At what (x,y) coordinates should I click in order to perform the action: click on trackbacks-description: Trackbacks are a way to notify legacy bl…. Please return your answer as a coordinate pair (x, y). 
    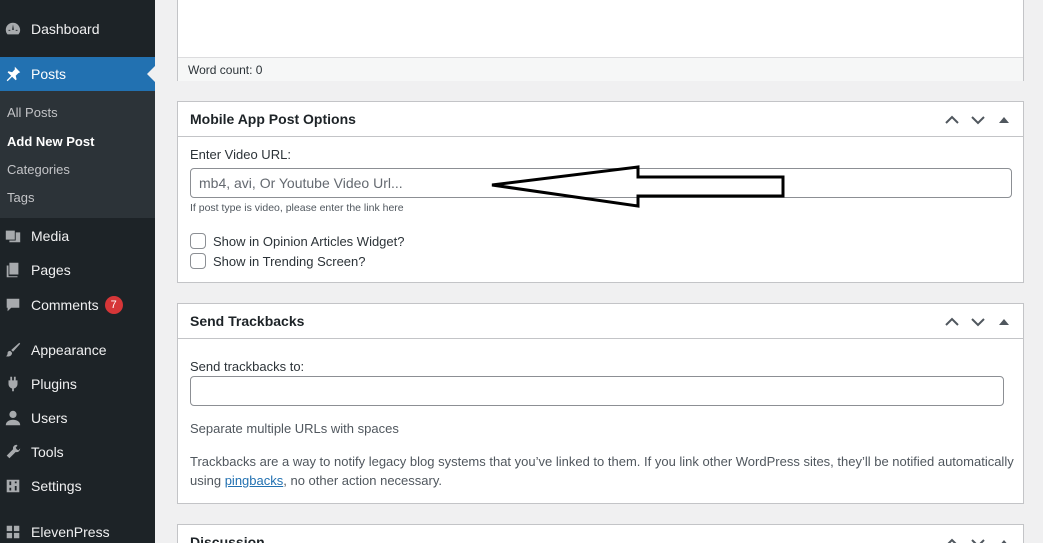
    Looking at the image, I should click on (604, 471).